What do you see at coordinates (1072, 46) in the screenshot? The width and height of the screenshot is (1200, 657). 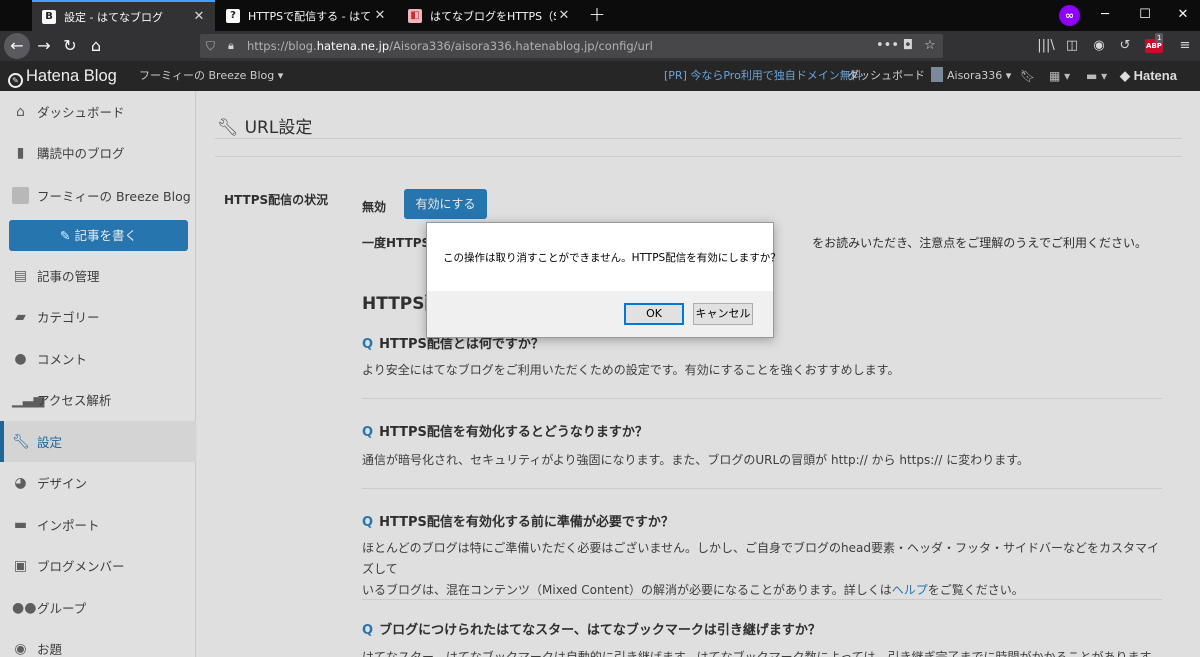 I see `sidebar-toggle-icon: ◫` at bounding box center [1072, 46].